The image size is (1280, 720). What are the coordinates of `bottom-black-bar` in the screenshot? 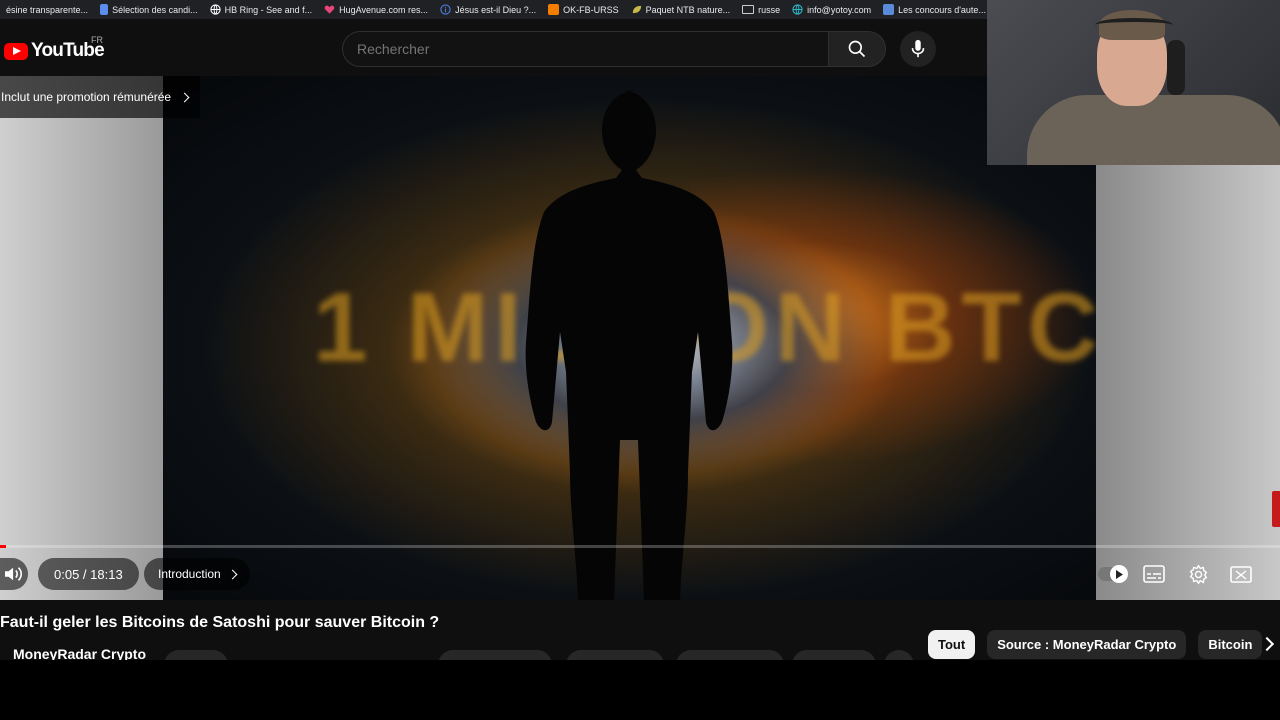 It's located at (640, 690).